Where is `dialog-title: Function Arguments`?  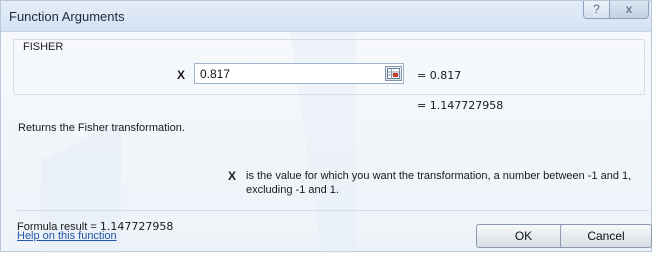 dialog-title: Function Arguments is located at coordinates (67, 16).